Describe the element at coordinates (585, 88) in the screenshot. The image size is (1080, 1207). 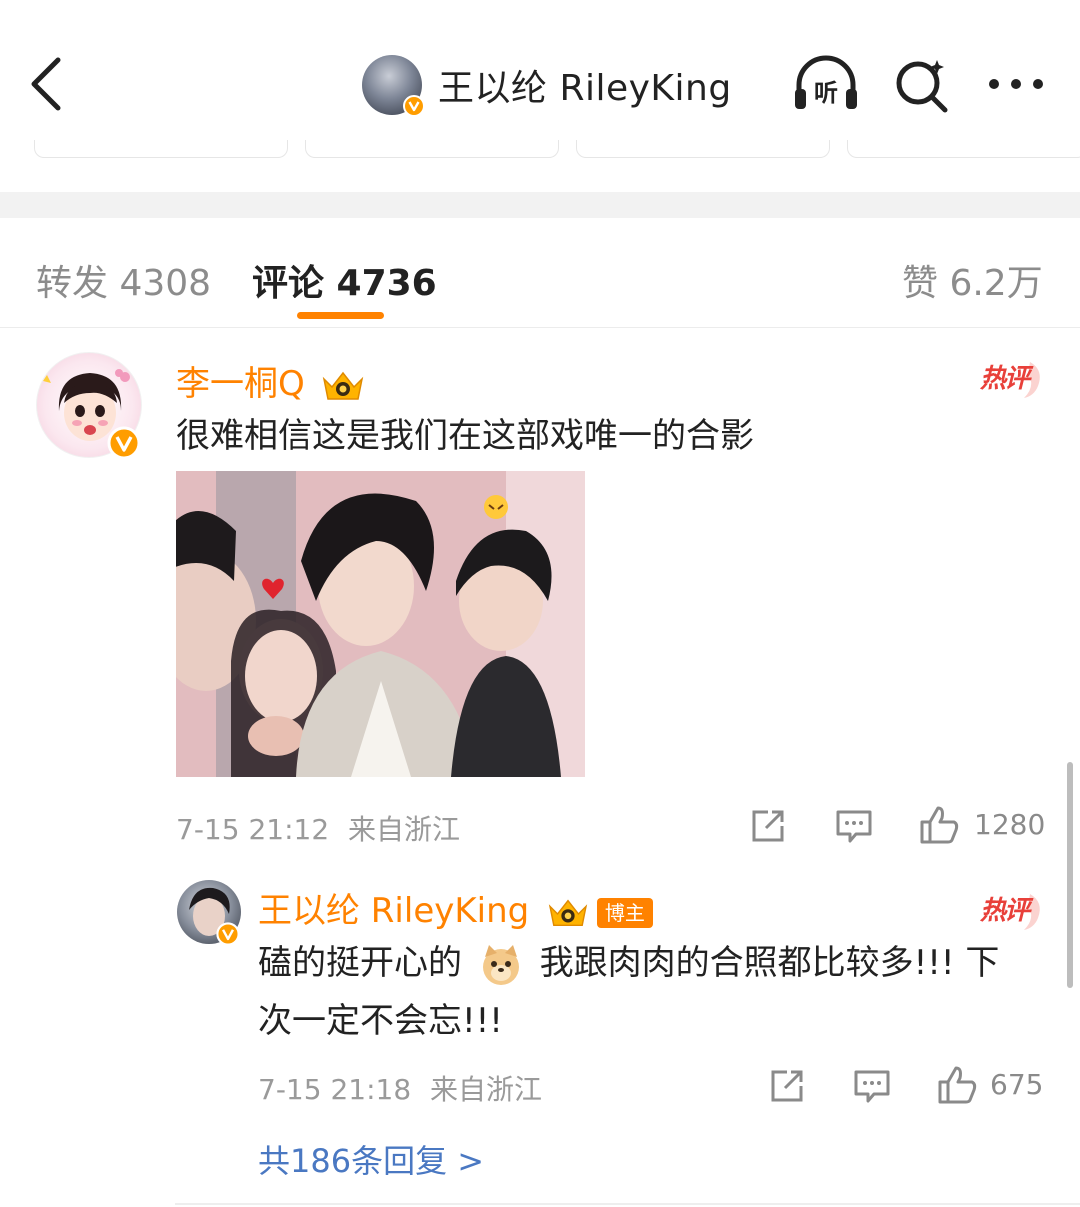
I see `page-title: 王以纶 RileyKing` at that location.